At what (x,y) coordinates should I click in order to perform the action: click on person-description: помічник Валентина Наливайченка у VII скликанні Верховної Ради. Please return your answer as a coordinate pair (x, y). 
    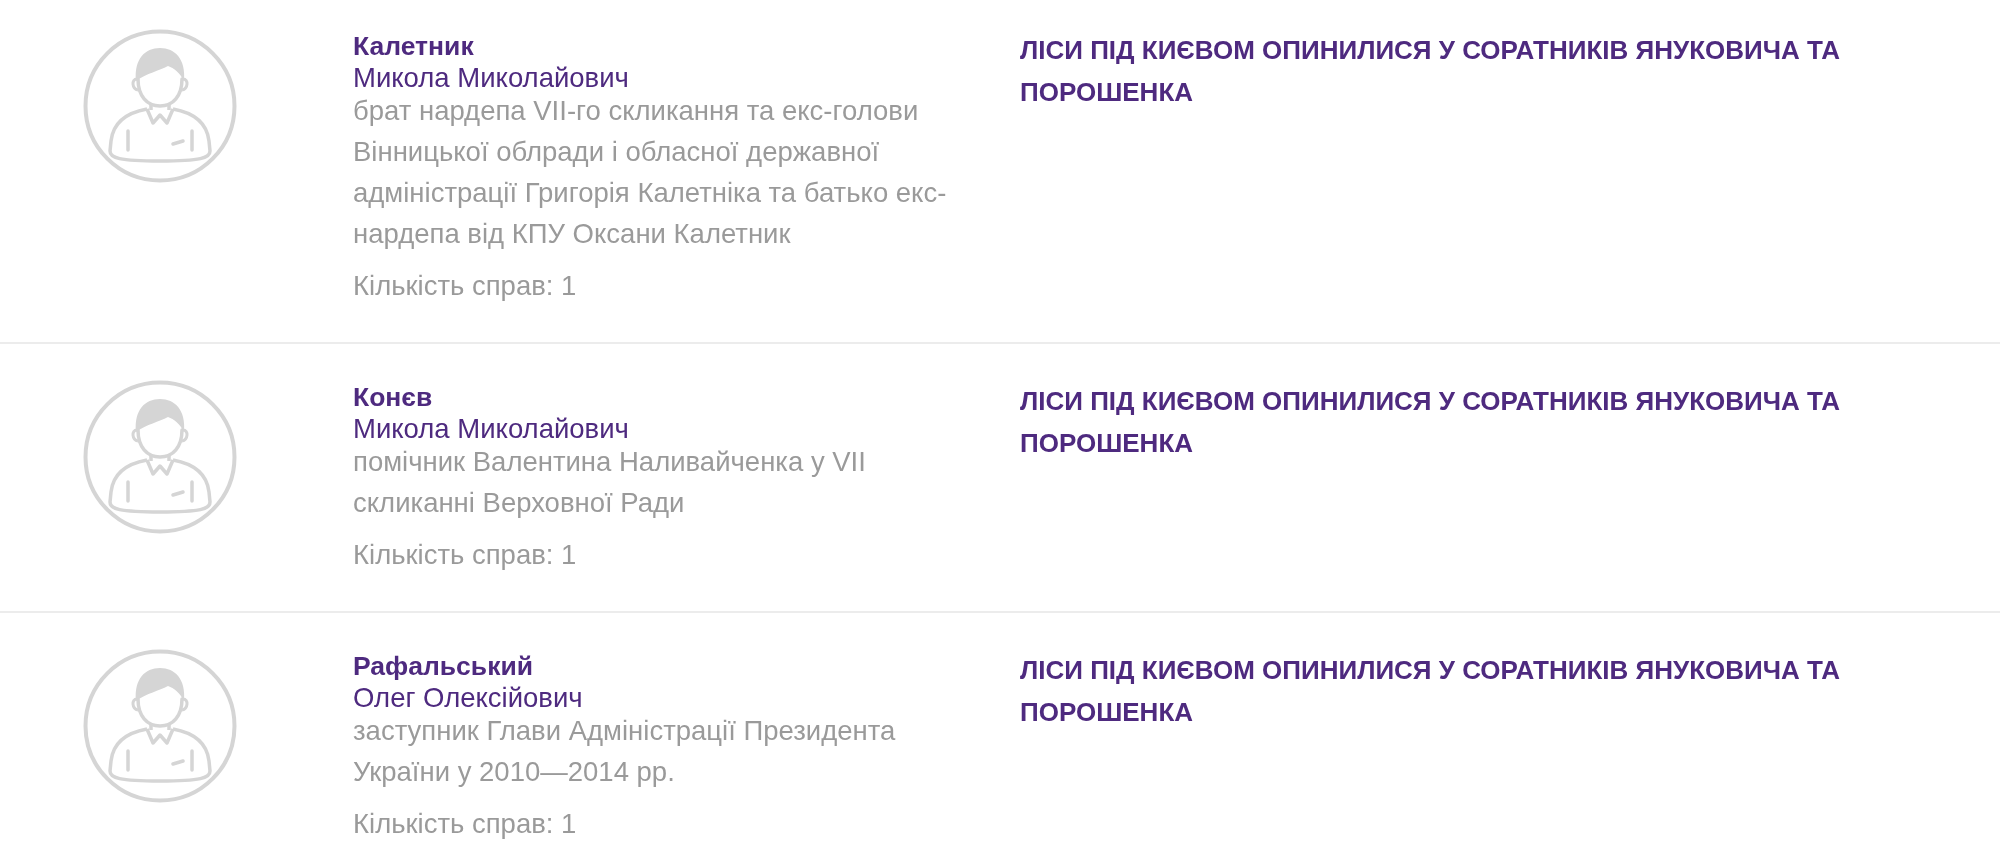
    Looking at the image, I should click on (610, 482).